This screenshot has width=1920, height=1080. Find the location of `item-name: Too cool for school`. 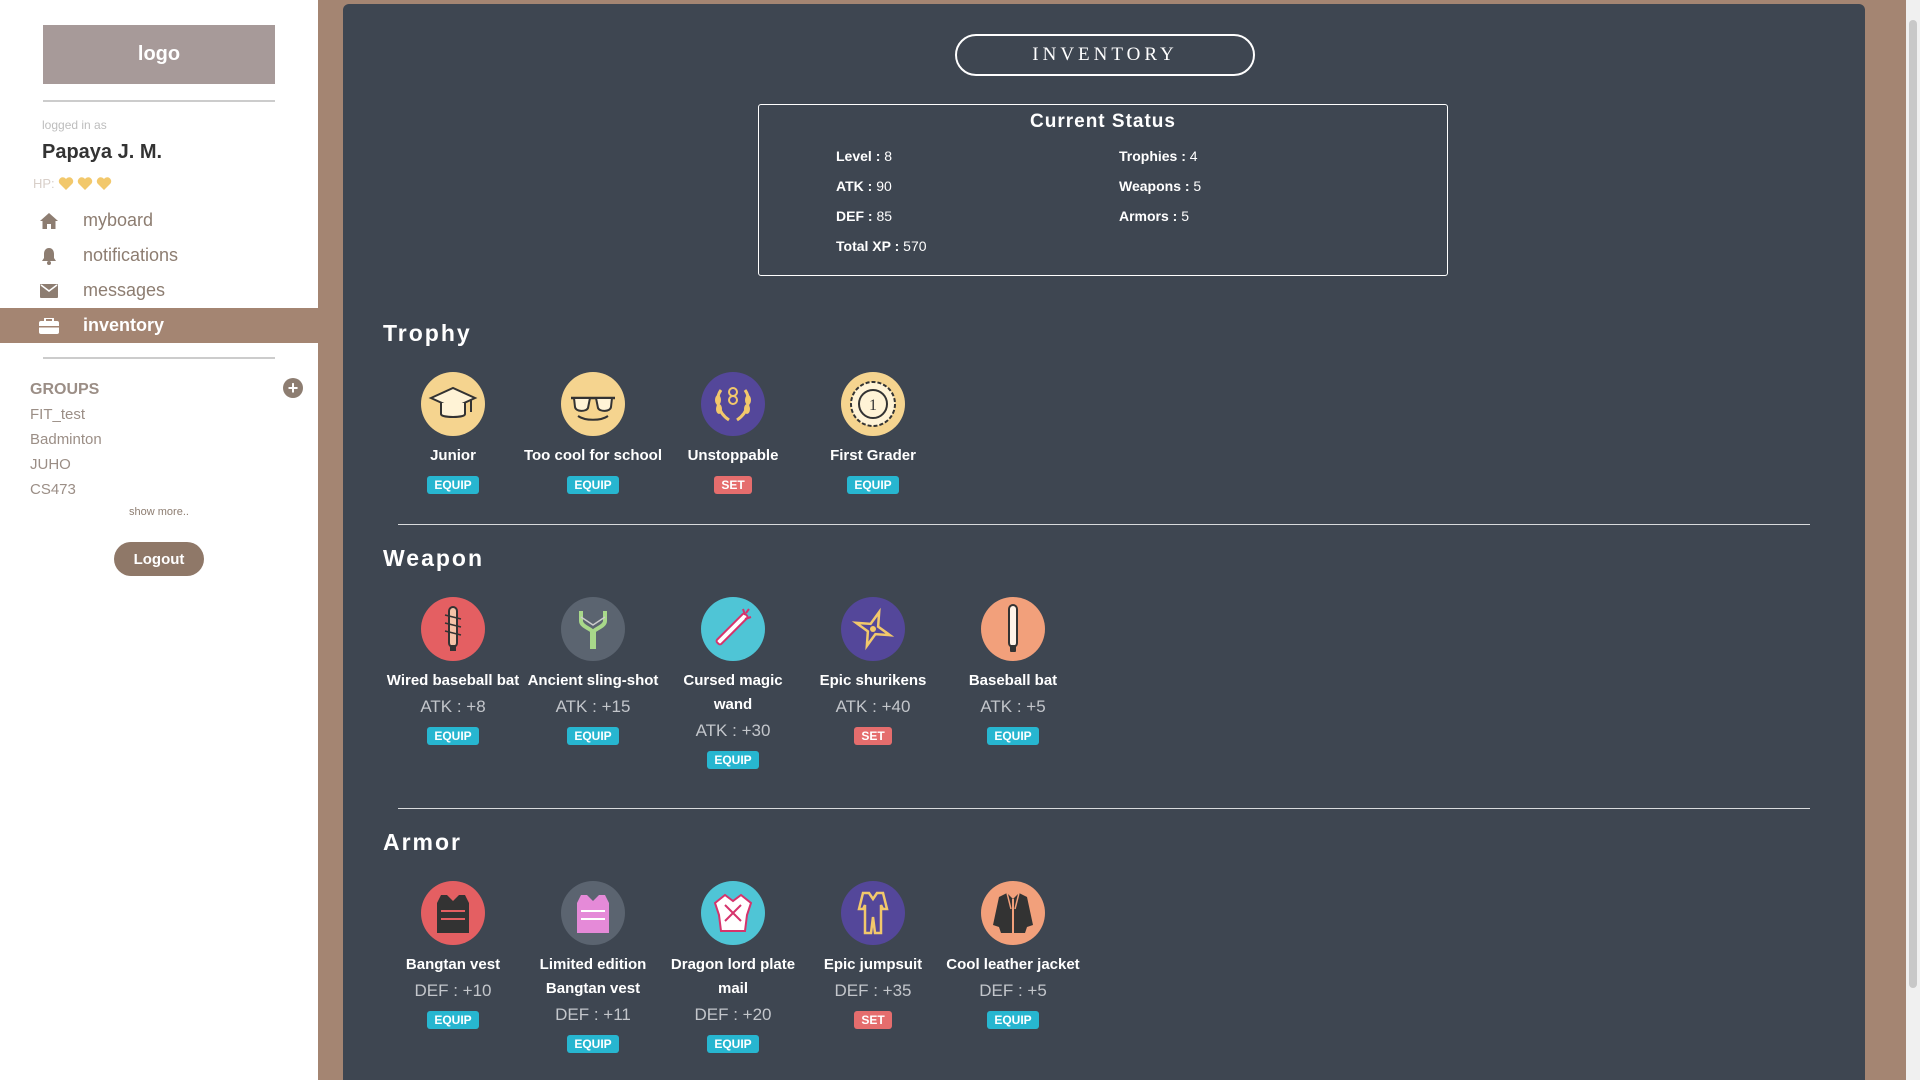

item-name: Too cool for school is located at coordinates (593, 455).